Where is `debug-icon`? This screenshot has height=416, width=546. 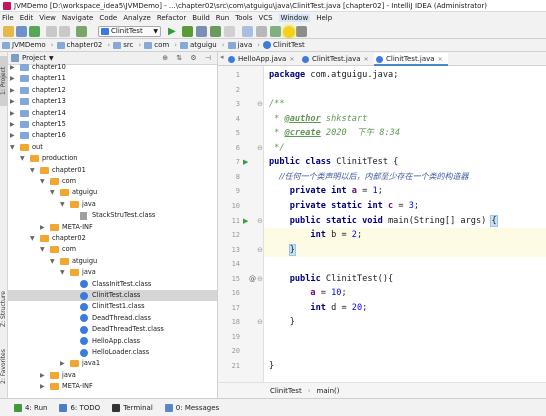 debug-icon is located at coordinates (187, 31).